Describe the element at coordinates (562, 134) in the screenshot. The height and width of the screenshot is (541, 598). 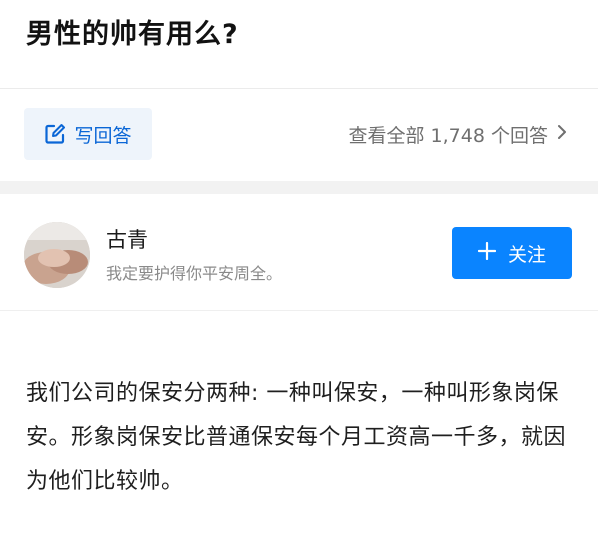
I see `chevron-right-icon` at that location.